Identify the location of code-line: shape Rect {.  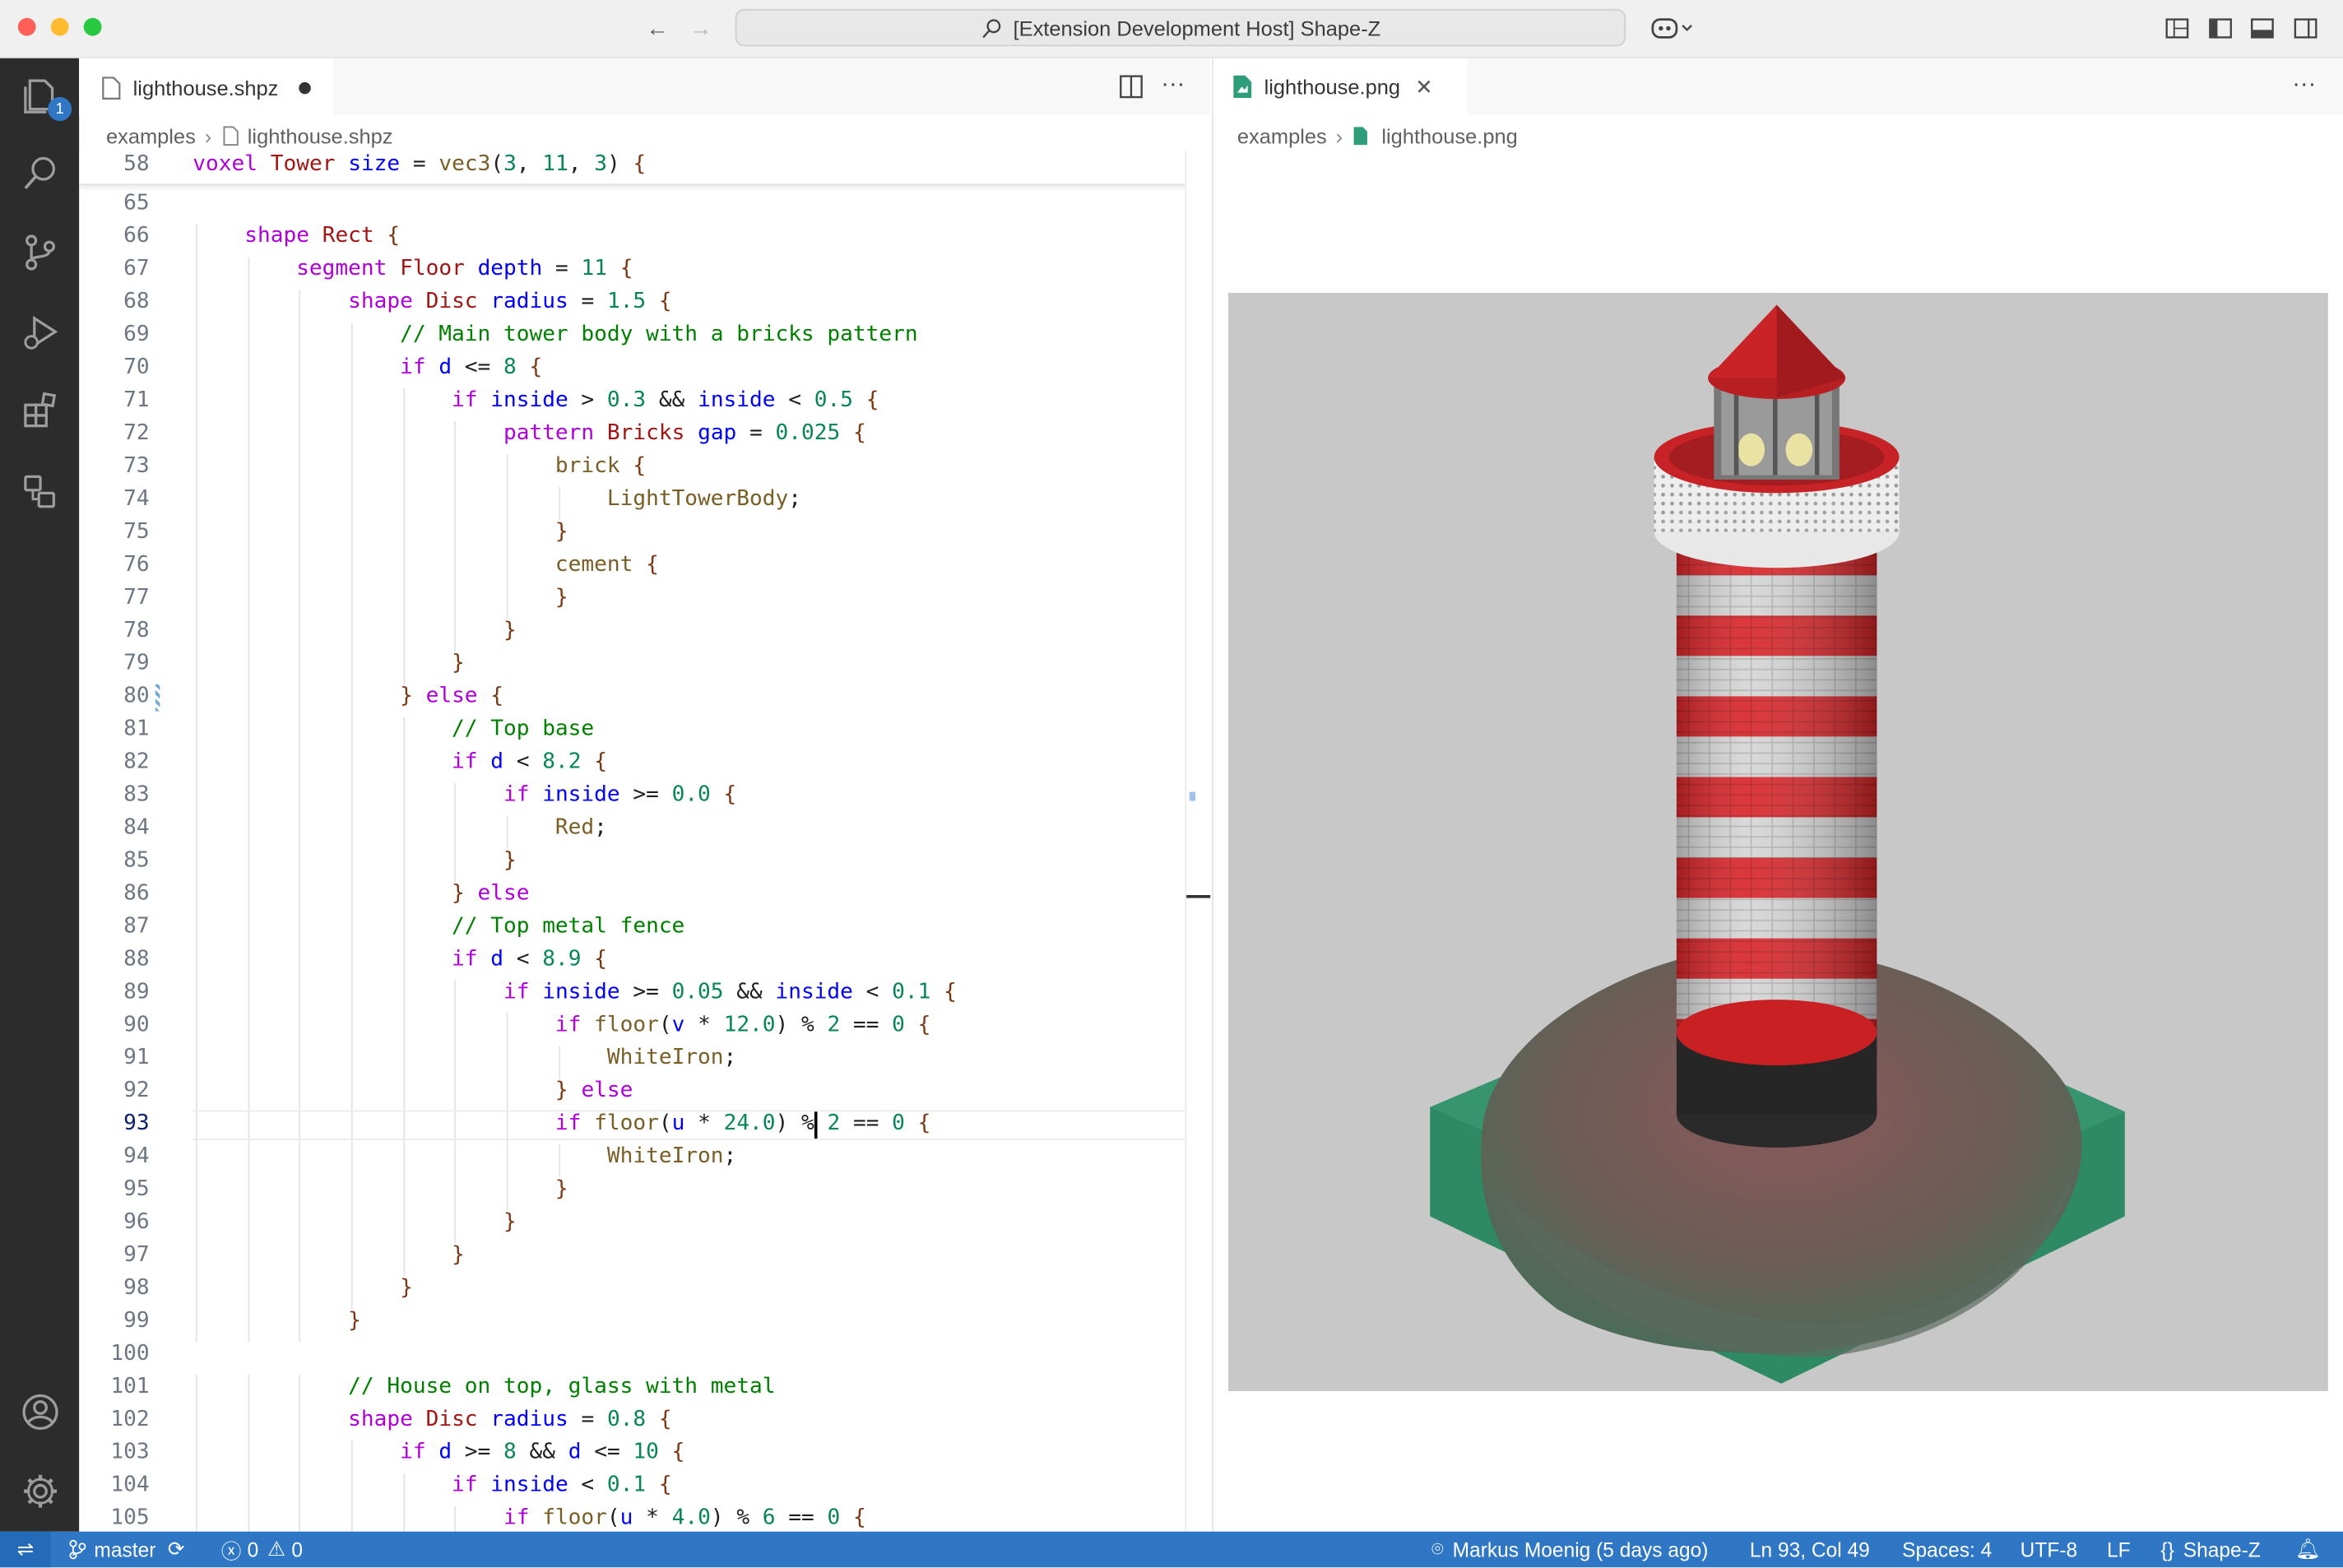
(296, 236).